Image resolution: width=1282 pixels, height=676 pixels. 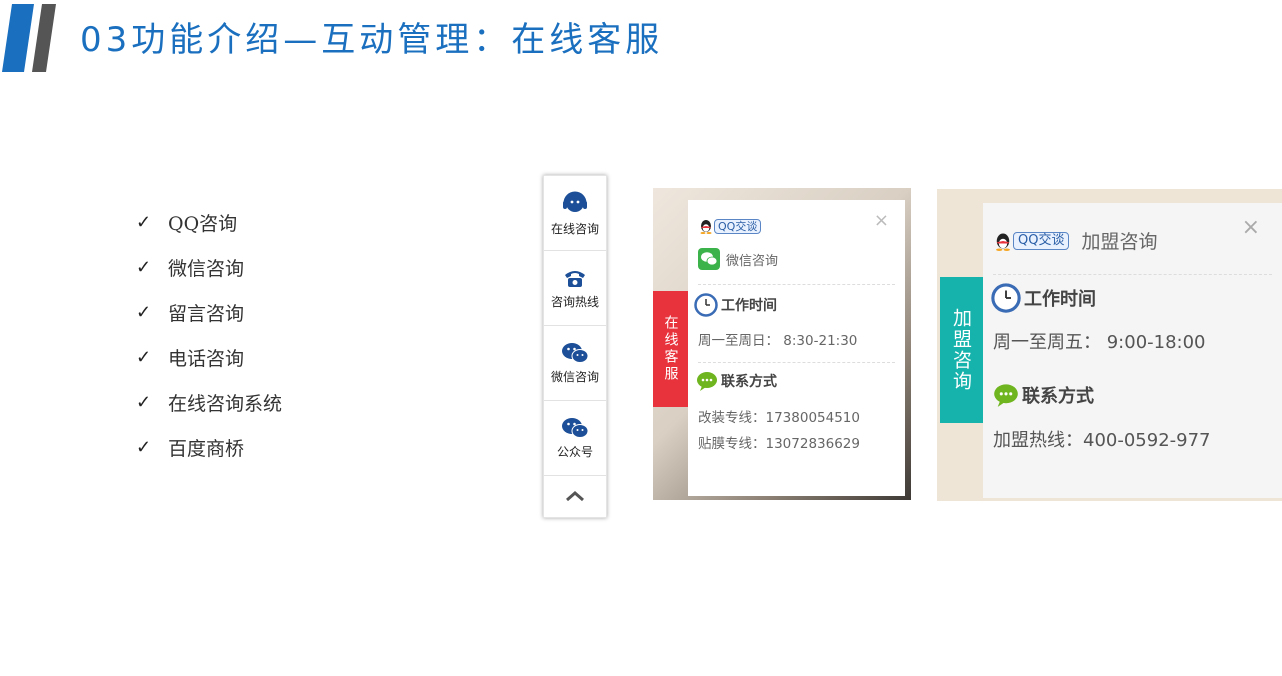 I want to click on widget-item-hotline: 咨询热线, so click(x=575, y=288).